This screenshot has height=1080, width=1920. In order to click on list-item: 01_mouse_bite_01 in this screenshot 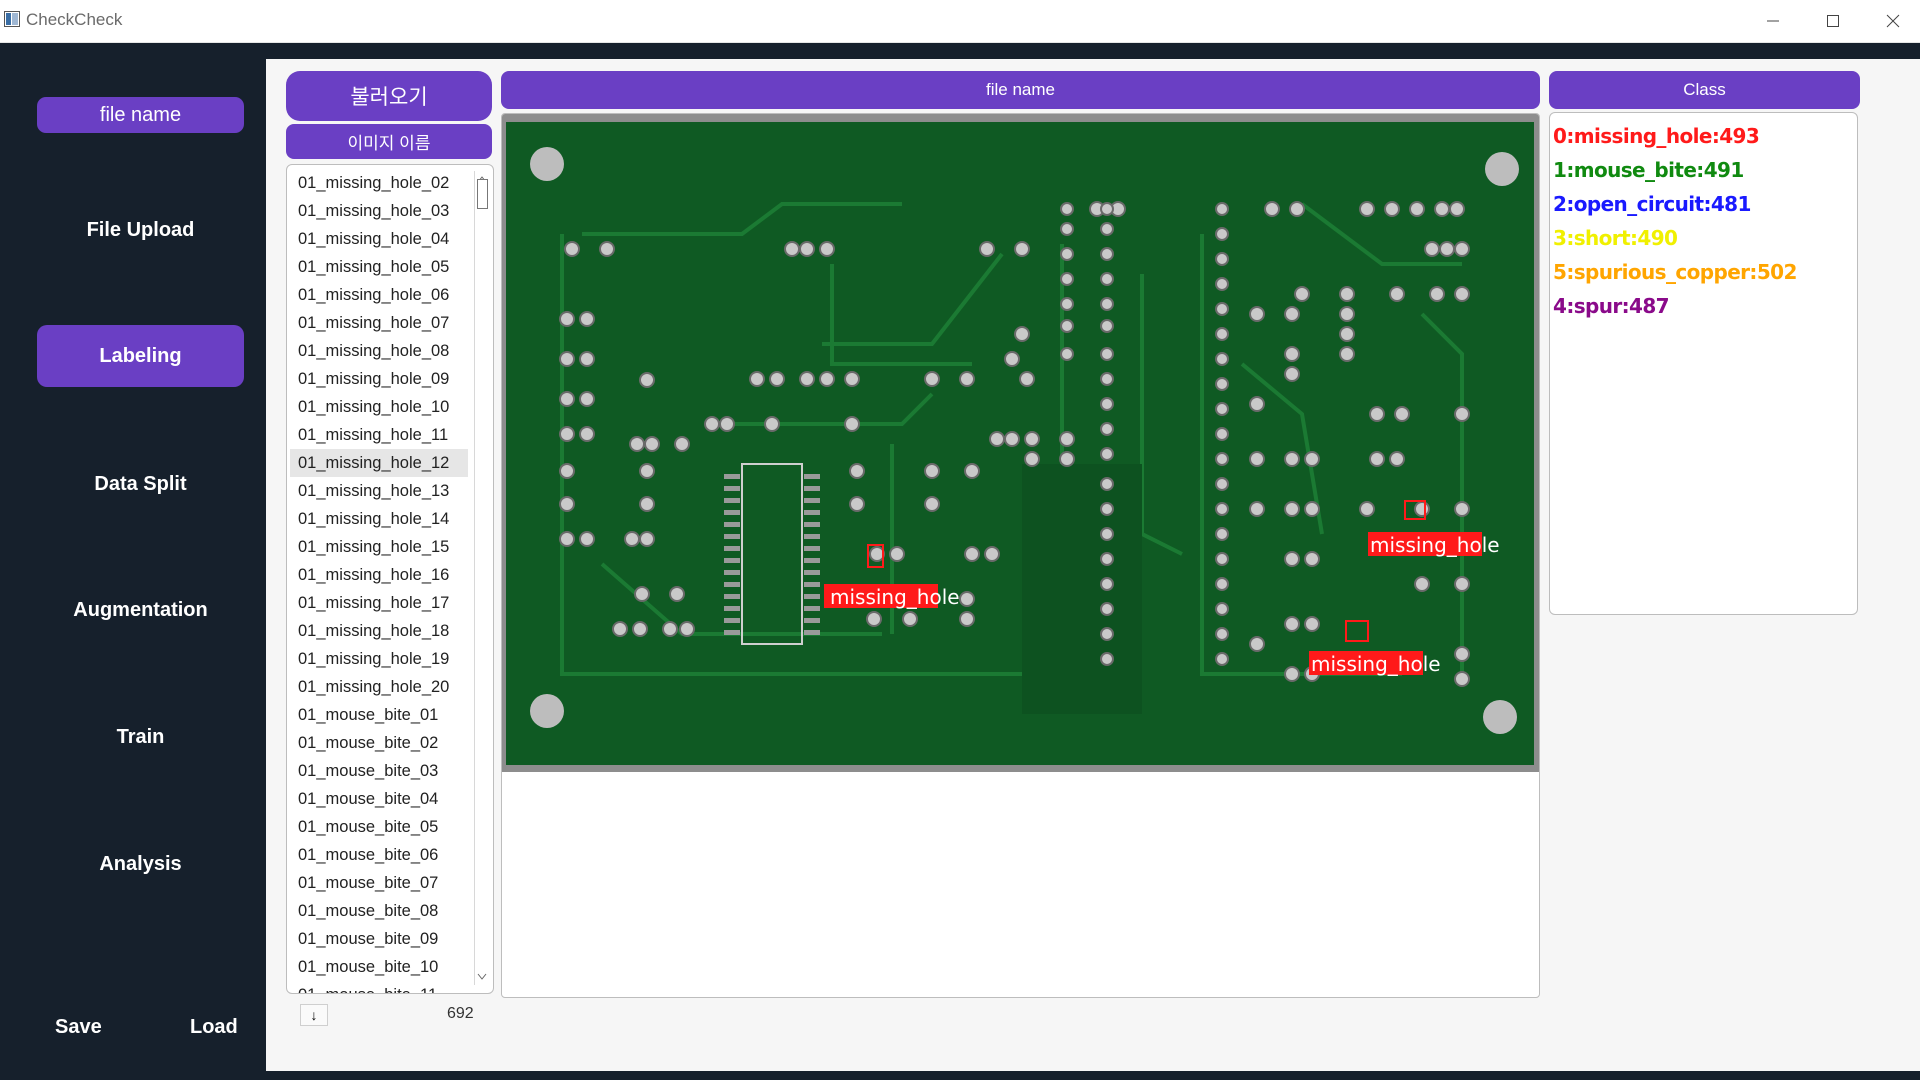, I will do `click(379, 715)`.